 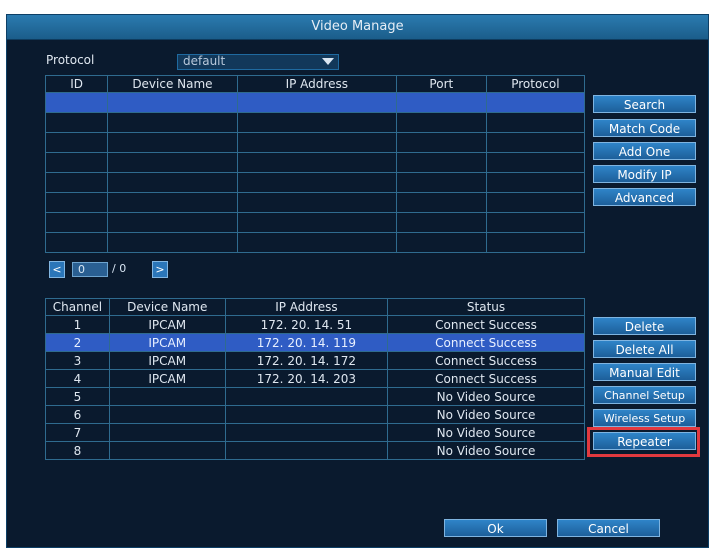 I want to click on header-id: ID, so click(x=76, y=84).